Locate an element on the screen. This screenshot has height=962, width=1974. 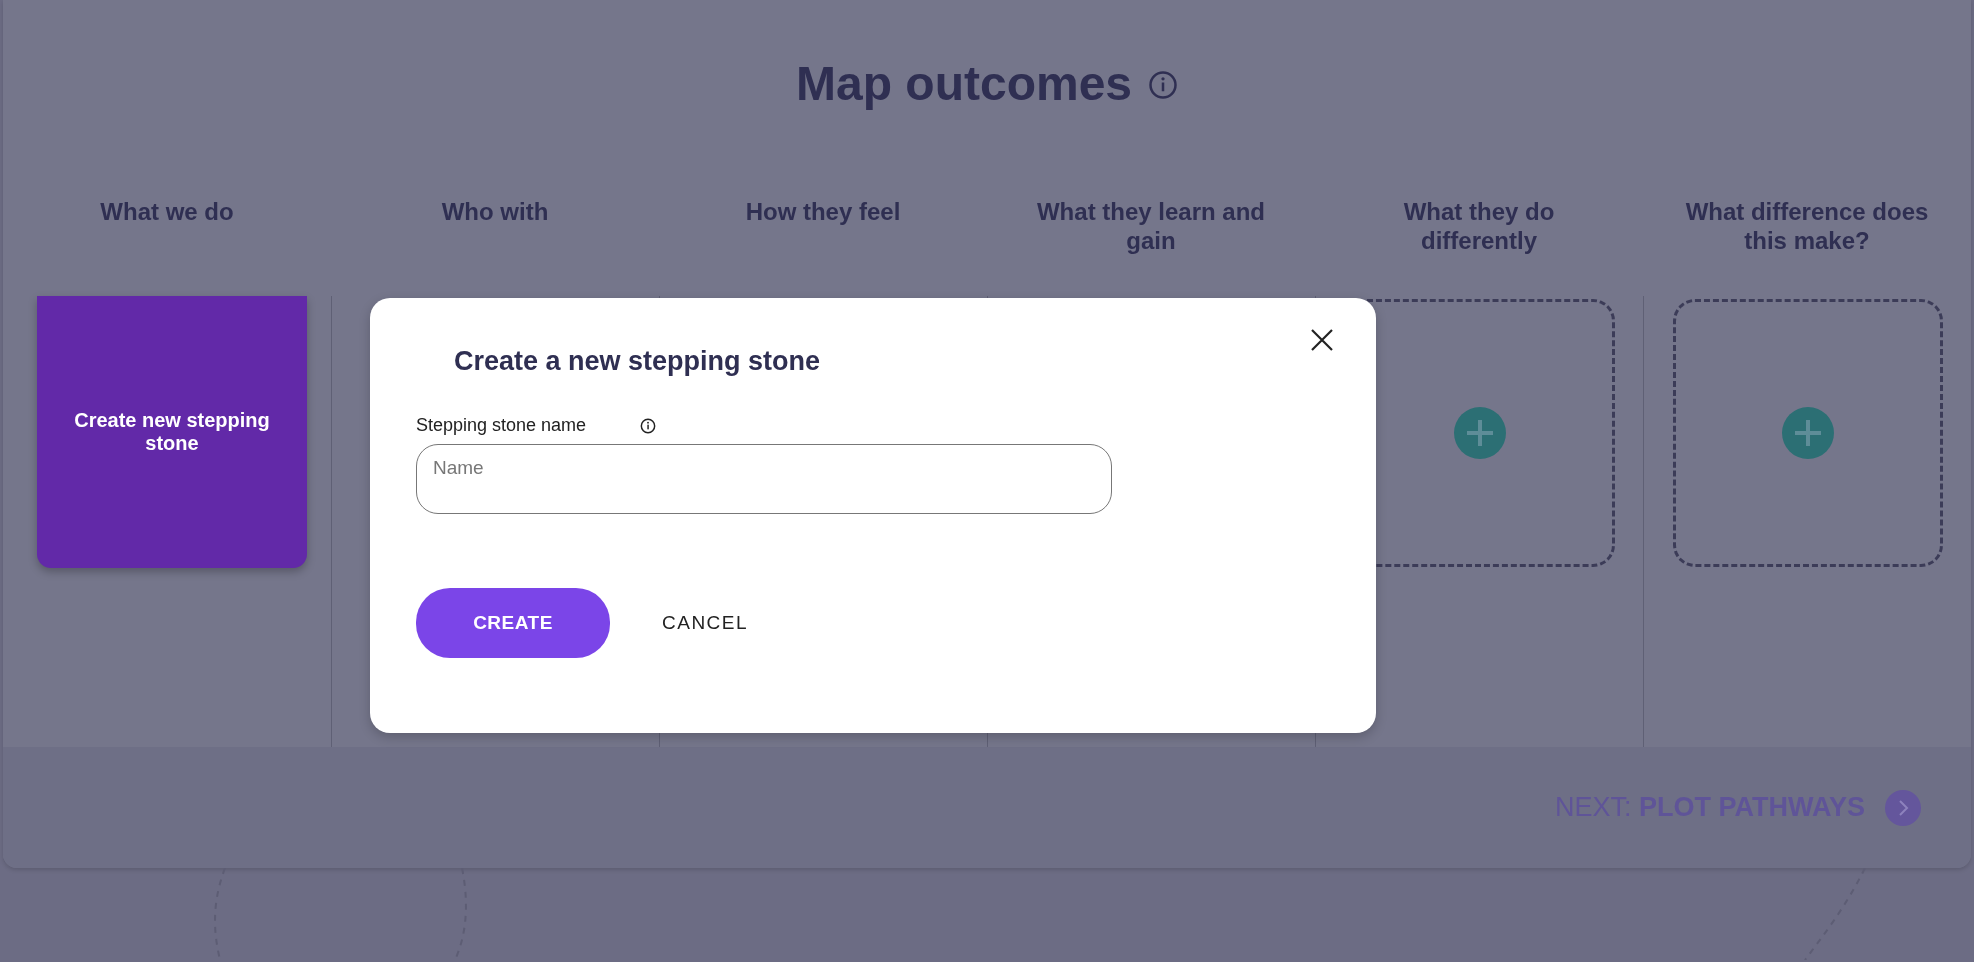
create-stone-card: Create new stepping stone is located at coordinates (172, 432).